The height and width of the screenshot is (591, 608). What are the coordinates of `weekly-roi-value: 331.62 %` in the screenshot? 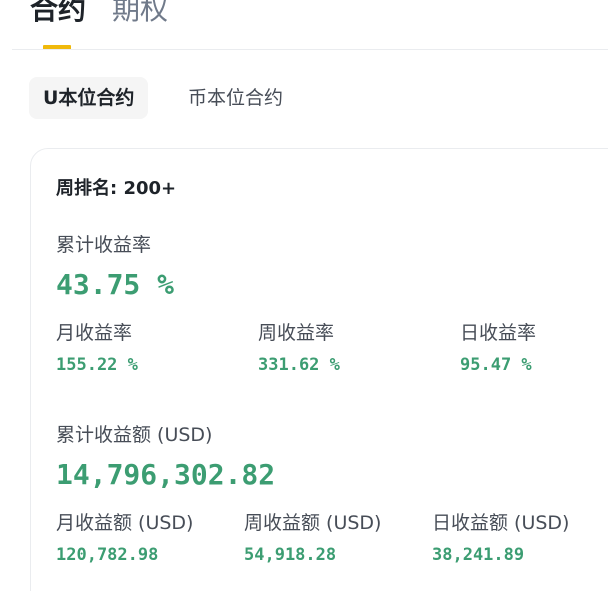 It's located at (299, 365).